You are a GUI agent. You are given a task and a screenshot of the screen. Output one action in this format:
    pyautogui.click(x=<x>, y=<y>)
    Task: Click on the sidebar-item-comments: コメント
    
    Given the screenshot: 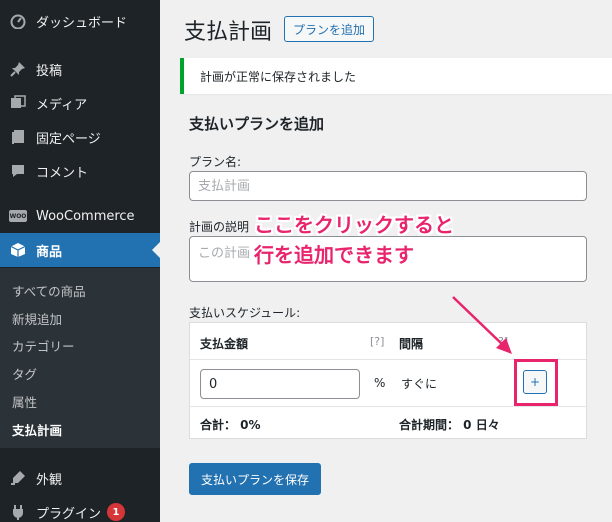 What is the action you would take?
    pyautogui.click(x=80, y=171)
    